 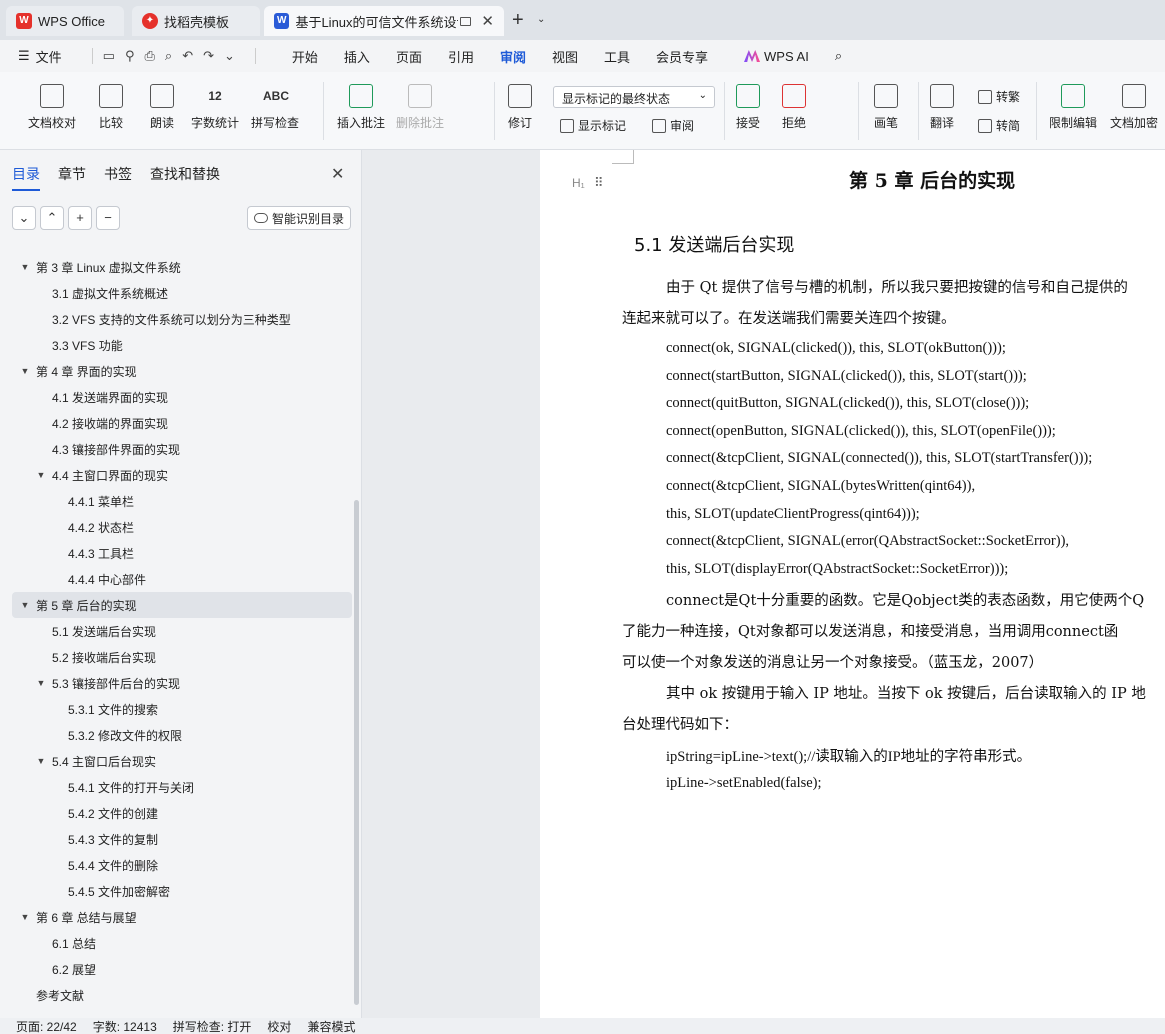 What do you see at coordinates (331, 1026) in the screenshot?
I see `compat-mode-indicator: 兼容模式` at bounding box center [331, 1026].